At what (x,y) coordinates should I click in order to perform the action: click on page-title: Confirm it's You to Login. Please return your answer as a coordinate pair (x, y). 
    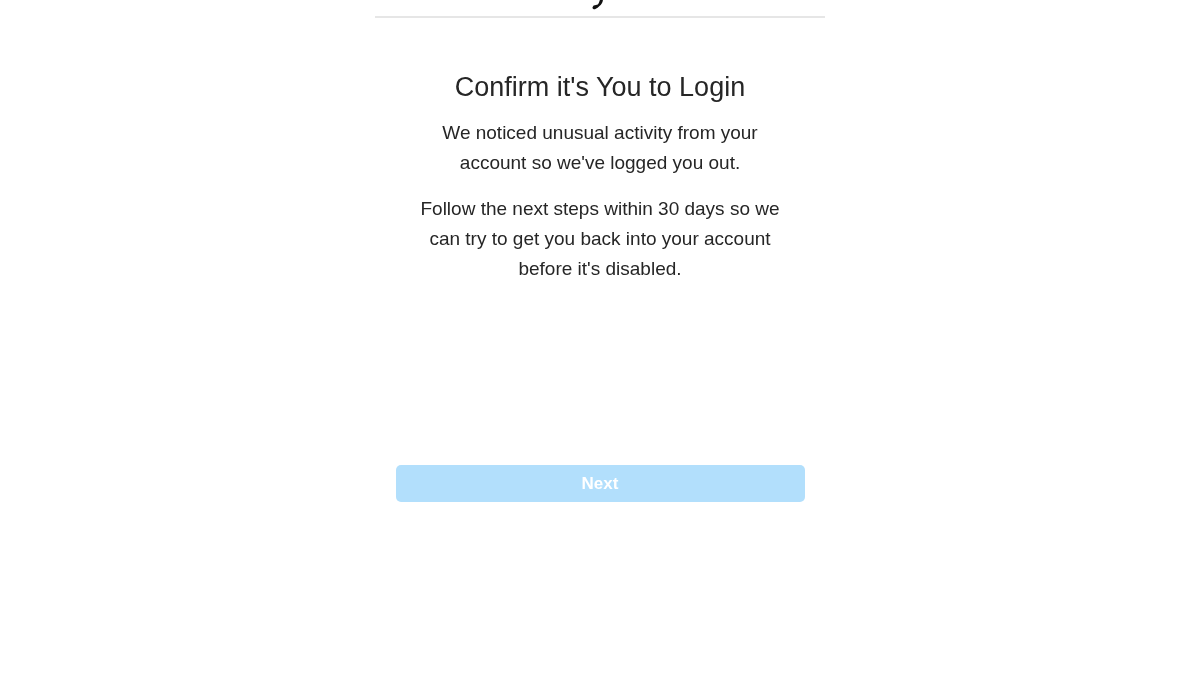
    Looking at the image, I should click on (600, 87).